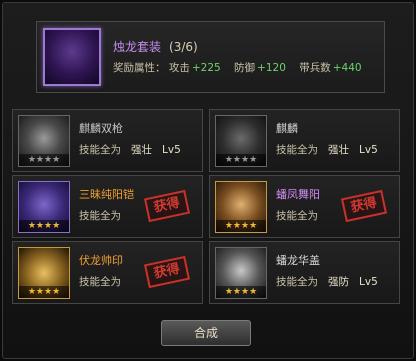 The image size is (416, 361). I want to click on set-item-card: ★★★★ 三昧纯阳铠 技能全为 获得, so click(107, 206).